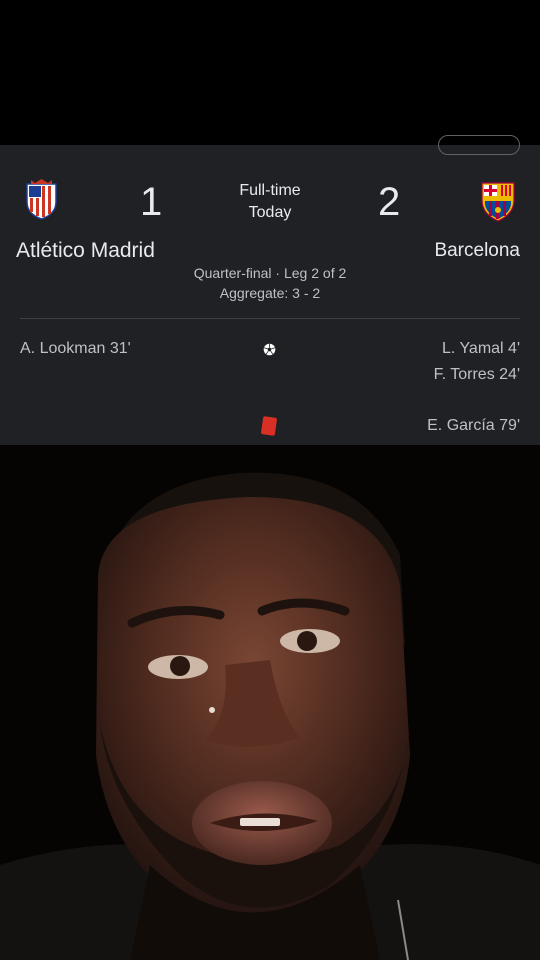 The image size is (540, 960). I want to click on aggregate-info: Aggregate: 3 - 2, so click(270, 293).